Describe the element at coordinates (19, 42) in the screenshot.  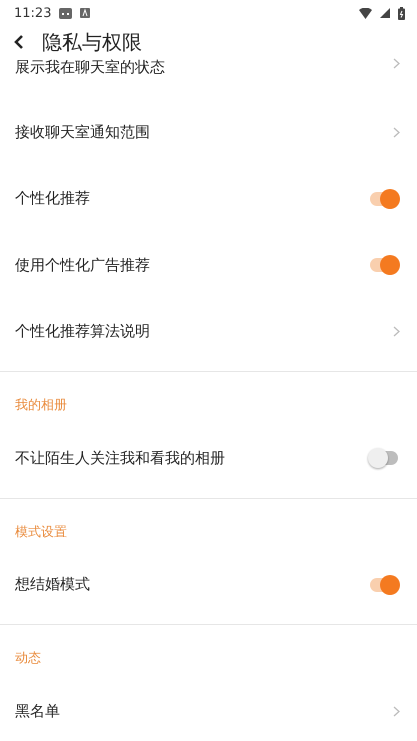
I see `back-button` at that location.